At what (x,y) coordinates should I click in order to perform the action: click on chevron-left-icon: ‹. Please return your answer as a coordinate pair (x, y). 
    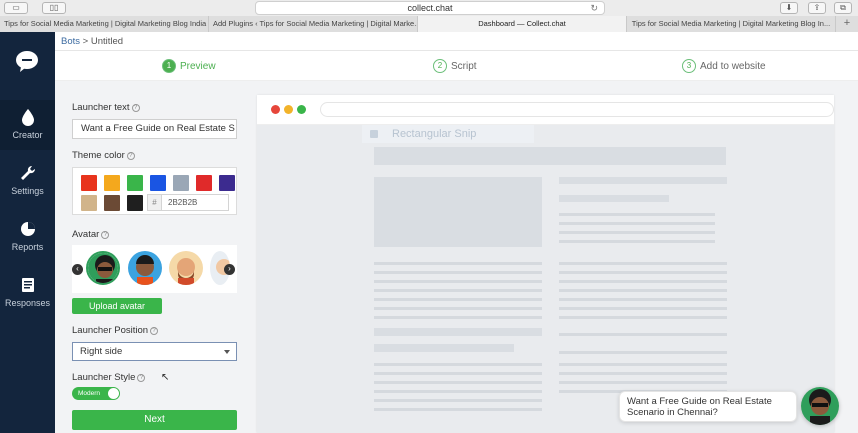
    Looking at the image, I should click on (77, 269).